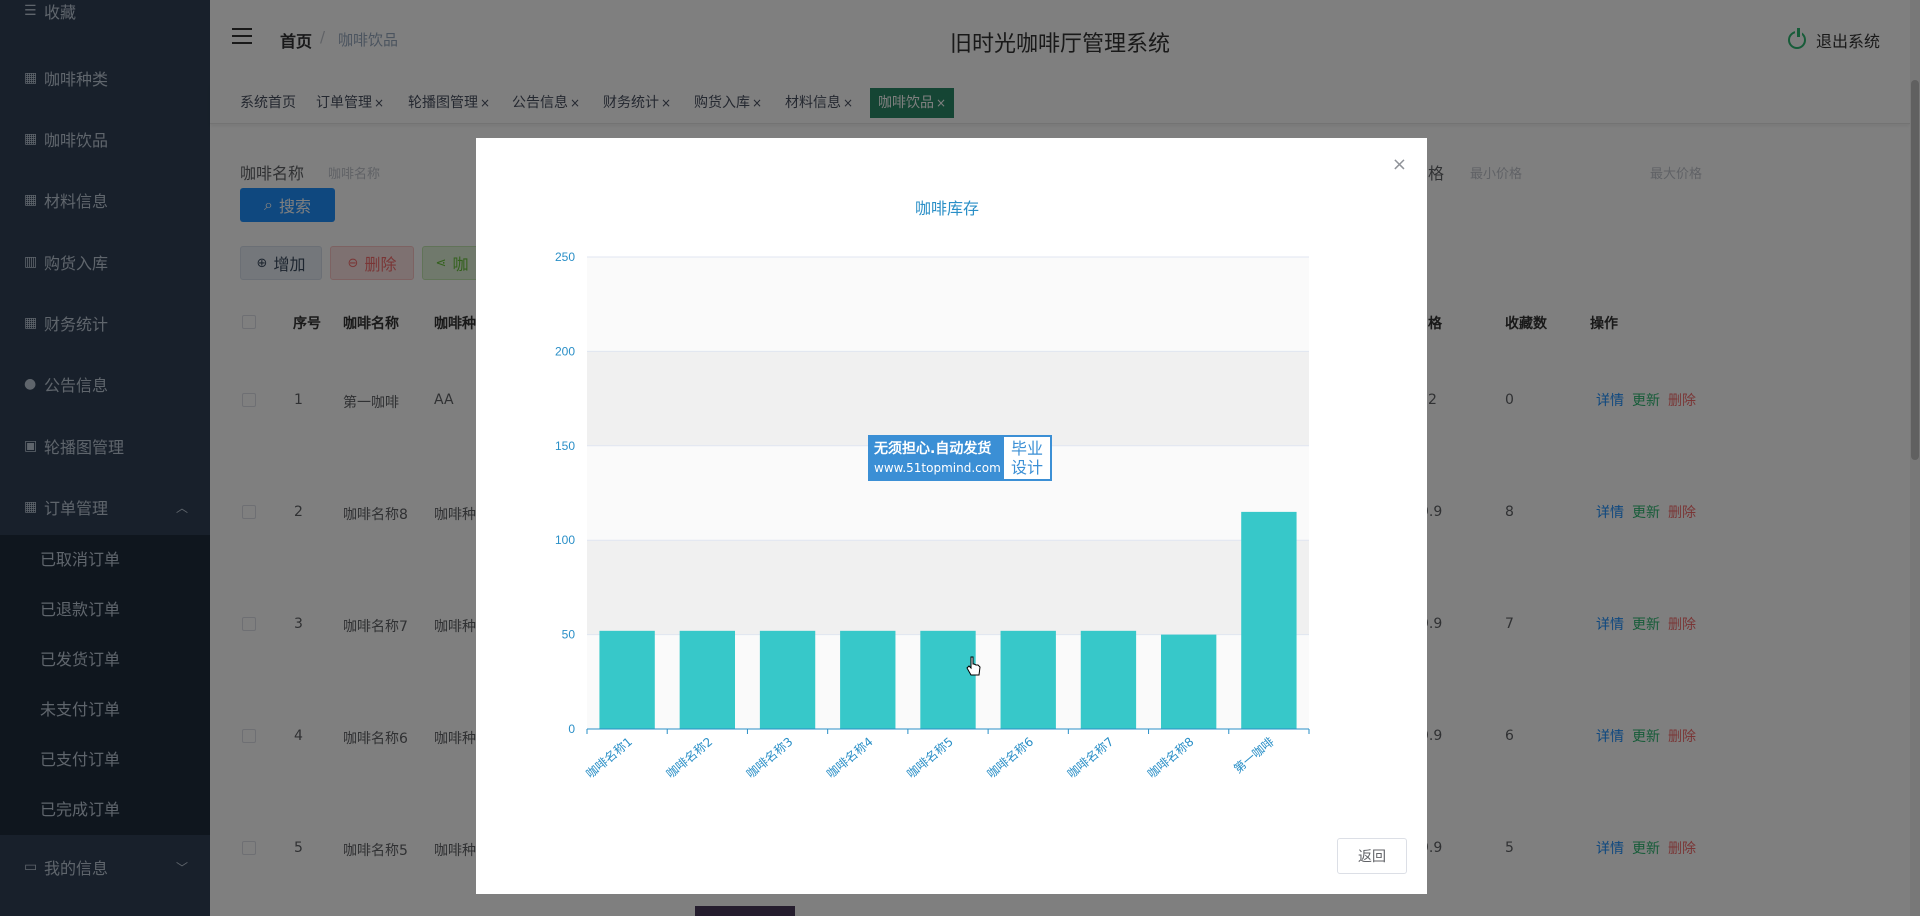 This screenshot has width=1920, height=916. What do you see at coordinates (565, 351) in the screenshot?
I see `y-tick-label: 200` at bounding box center [565, 351].